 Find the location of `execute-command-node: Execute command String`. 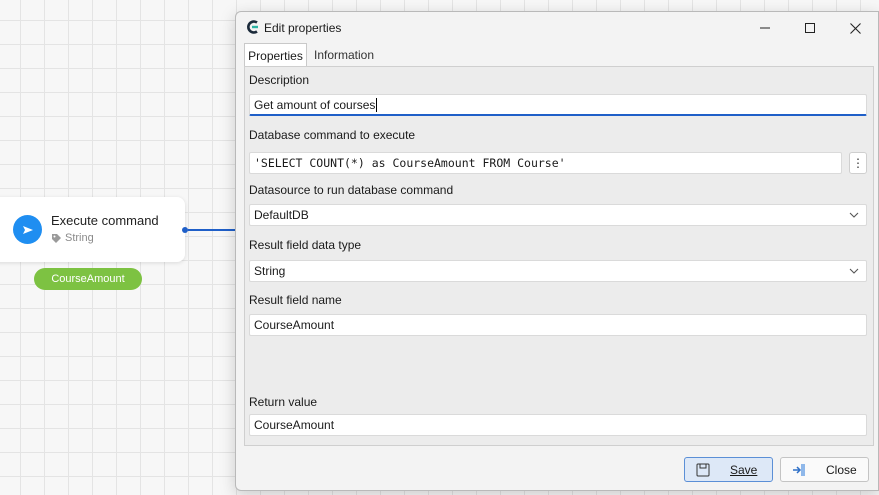

execute-command-node: Execute command String is located at coordinates (92, 229).